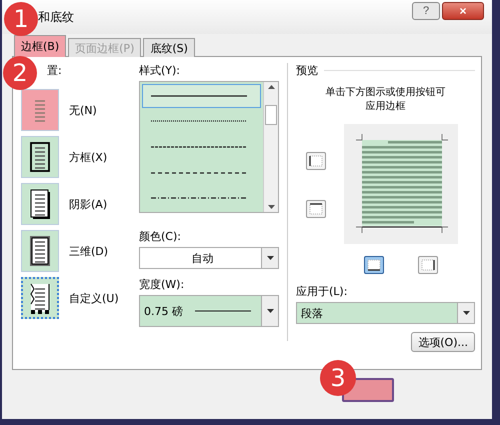 Image resolution: width=500 pixels, height=425 pixels. I want to click on settings-label: 置:, so click(54, 70).